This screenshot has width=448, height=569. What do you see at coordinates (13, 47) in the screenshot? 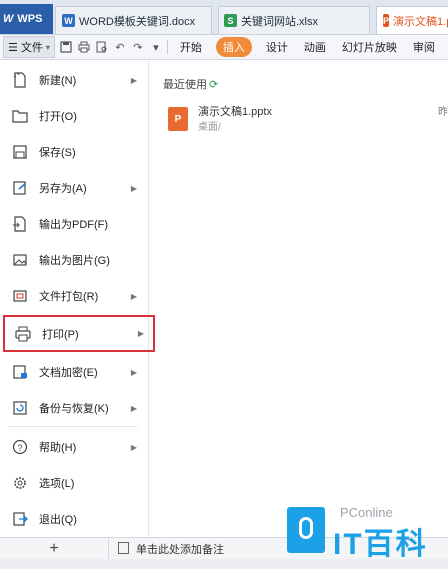
I see `hamburger-icon: ☰` at bounding box center [13, 47].